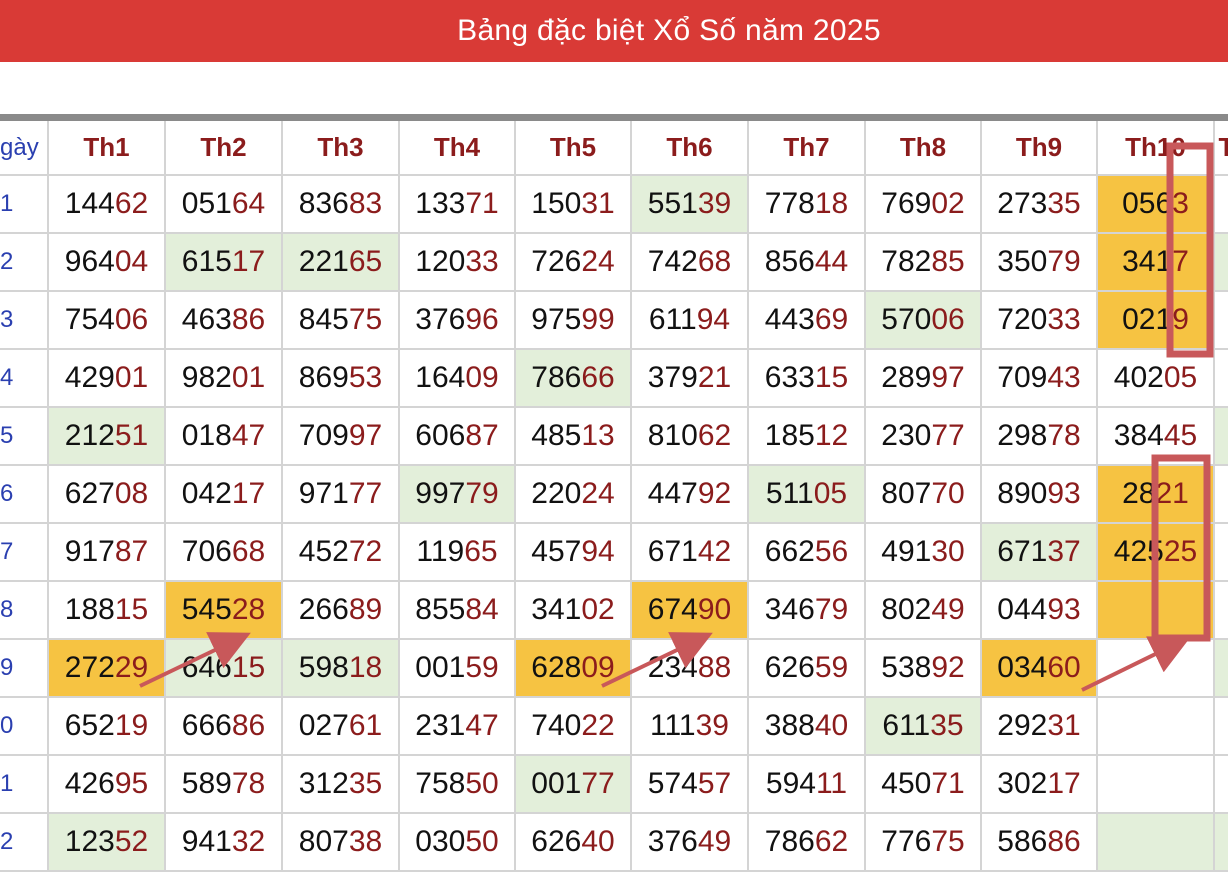 This screenshot has height=872, width=1228. What do you see at coordinates (224, 205) in the screenshot?
I see `result-cell: 051 64` at bounding box center [224, 205].